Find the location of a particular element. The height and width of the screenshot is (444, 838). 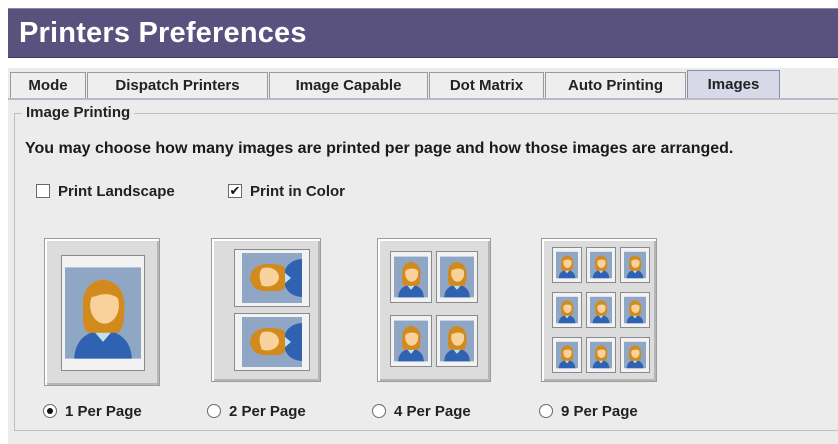

print-in-color-checkbox: ✔ Print in Color is located at coordinates (286, 191).